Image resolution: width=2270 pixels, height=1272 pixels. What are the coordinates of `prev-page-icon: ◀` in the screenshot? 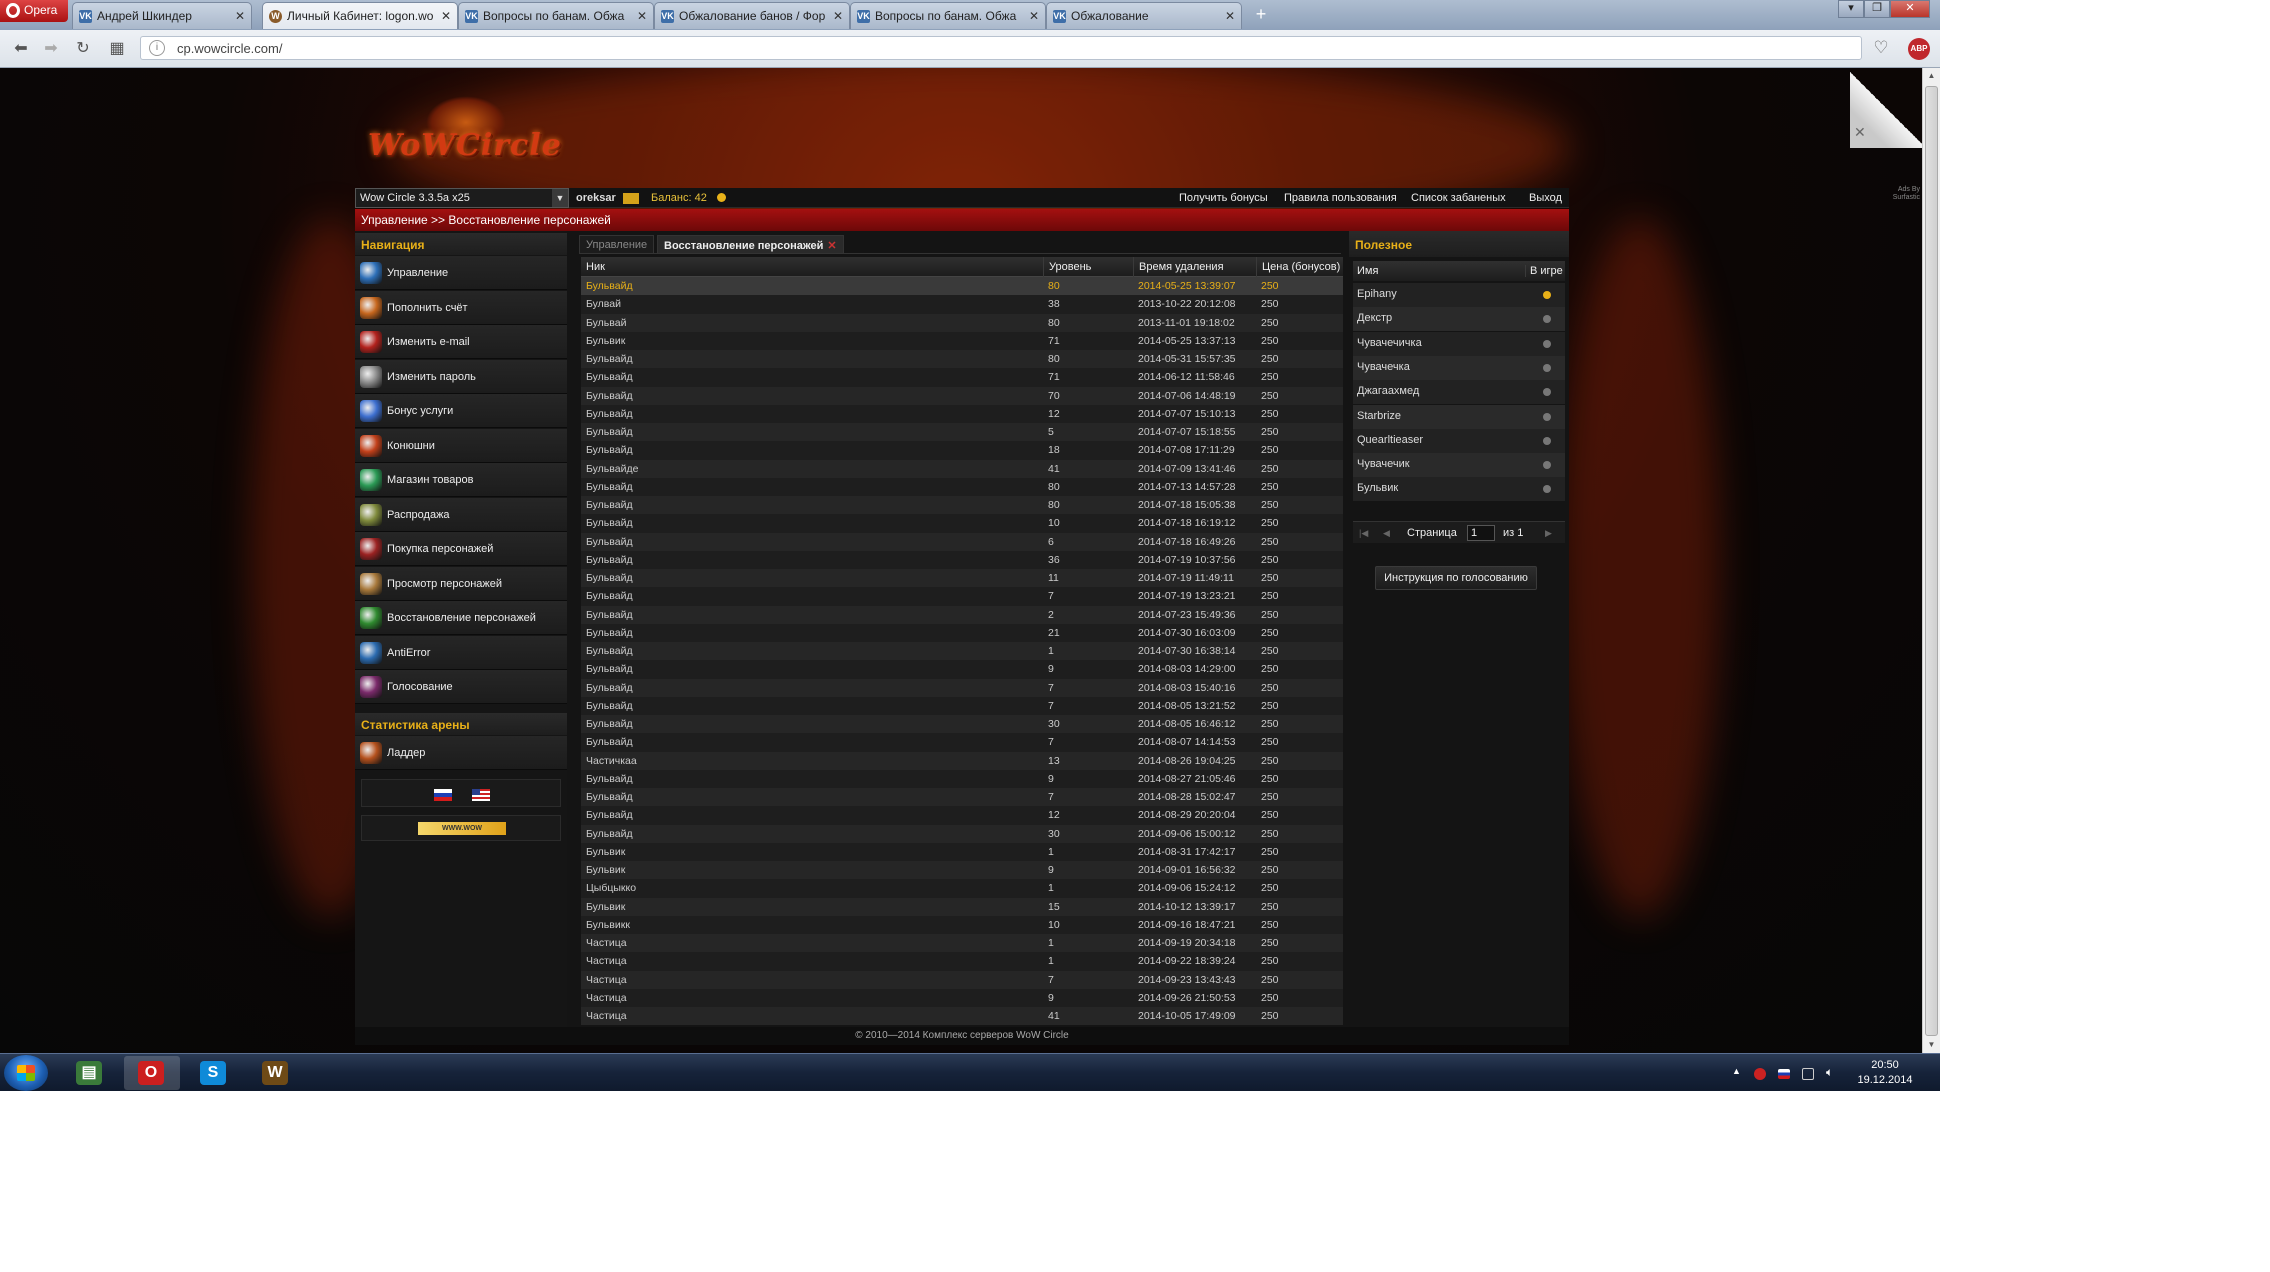 It's located at (1386, 533).